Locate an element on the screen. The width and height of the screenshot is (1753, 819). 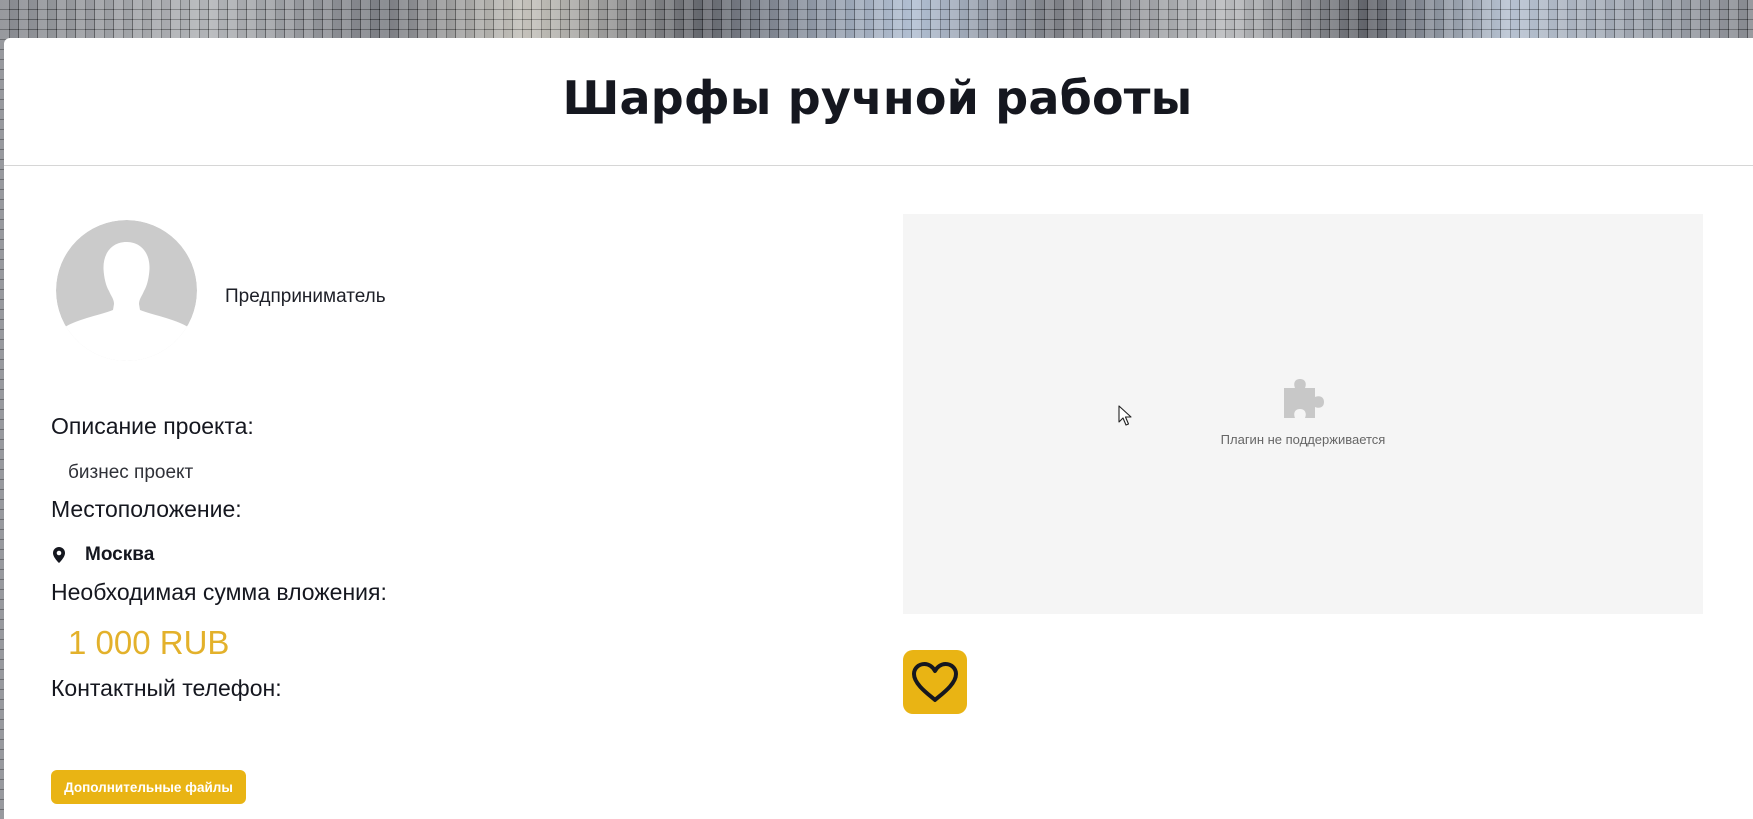
favorite-button is located at coordinates (935, 682).